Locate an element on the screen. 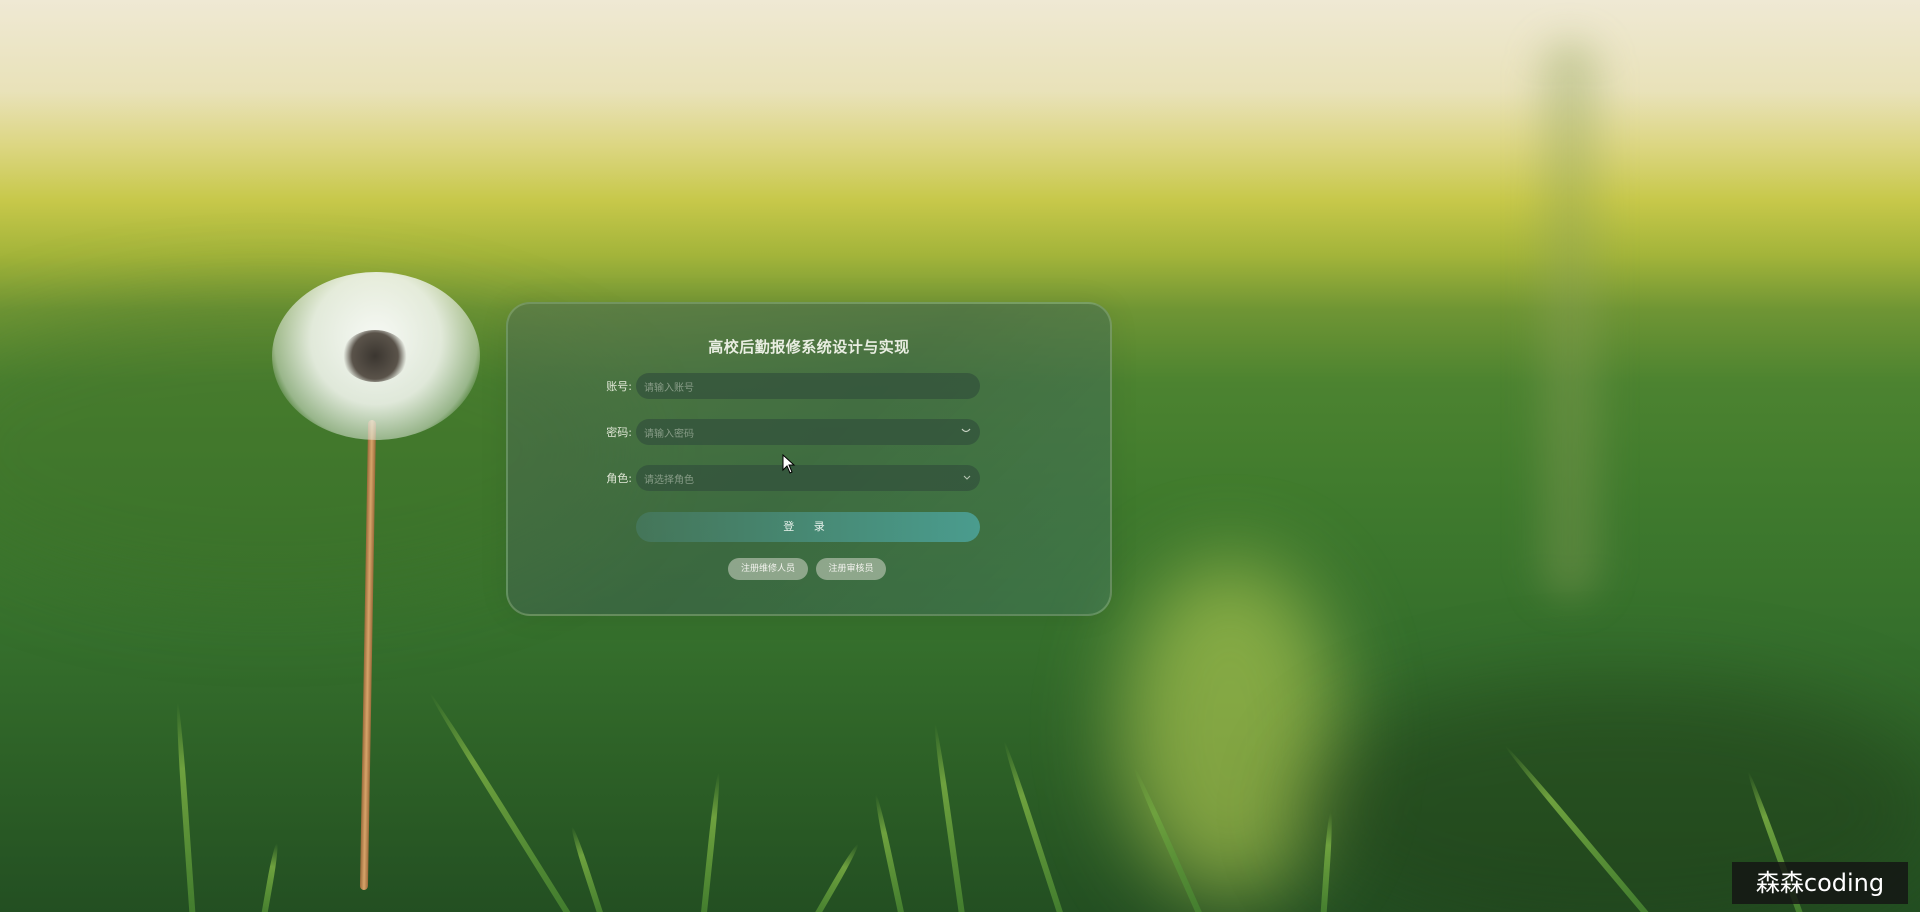 The image size is (1920, 912). password-input: 请输入密码 is located at coordinates (808, 432).